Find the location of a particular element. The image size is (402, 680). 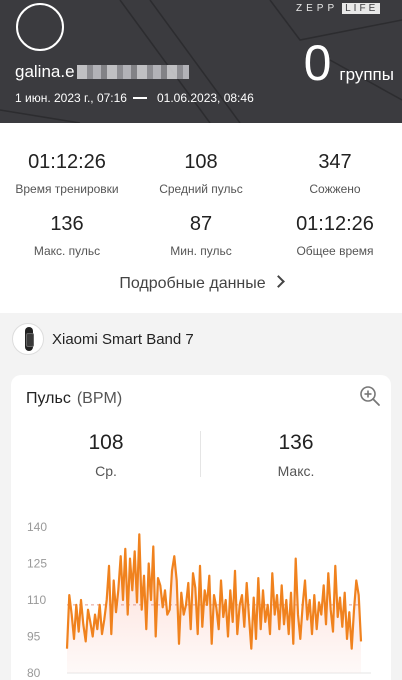

username: galina.e is located at coordinates (102, 72).